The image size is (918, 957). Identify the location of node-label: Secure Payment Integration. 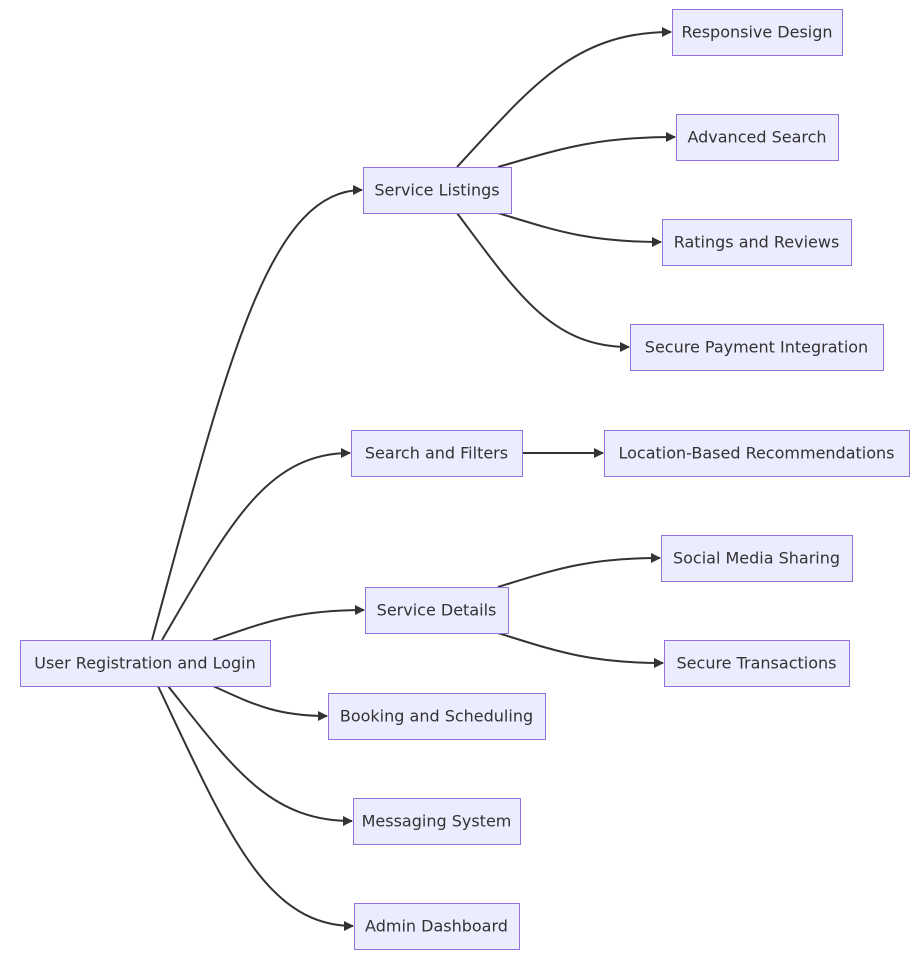
(756, 347).